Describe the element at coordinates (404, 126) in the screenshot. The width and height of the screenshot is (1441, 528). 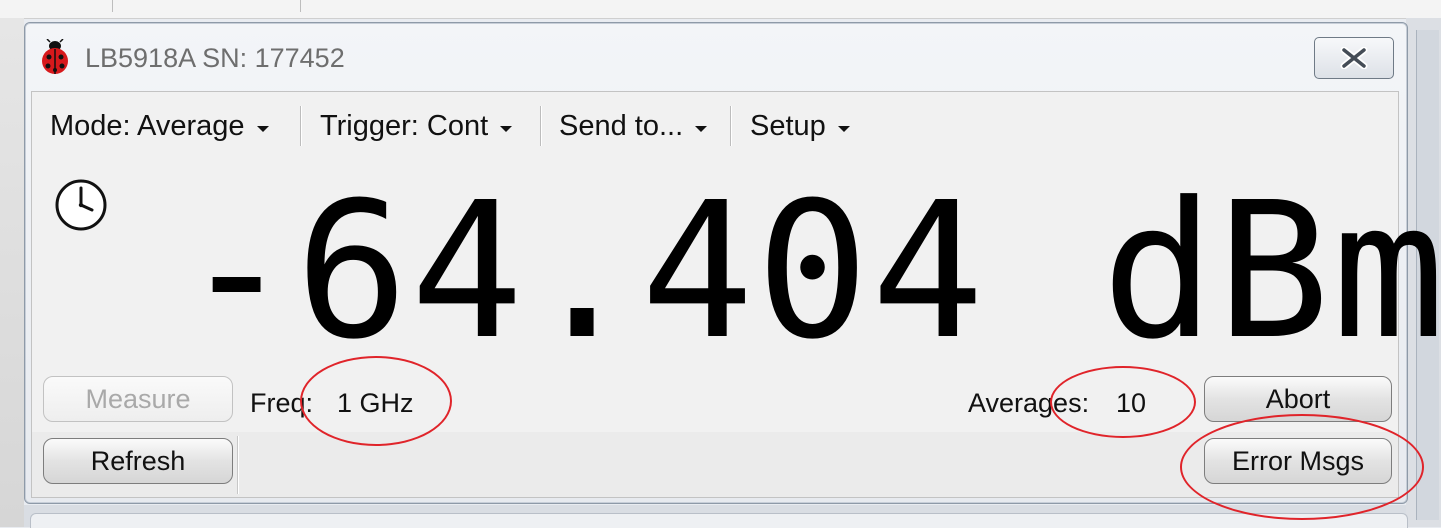
I see `menu-trigger-label: Trigger: Cont` at that location.